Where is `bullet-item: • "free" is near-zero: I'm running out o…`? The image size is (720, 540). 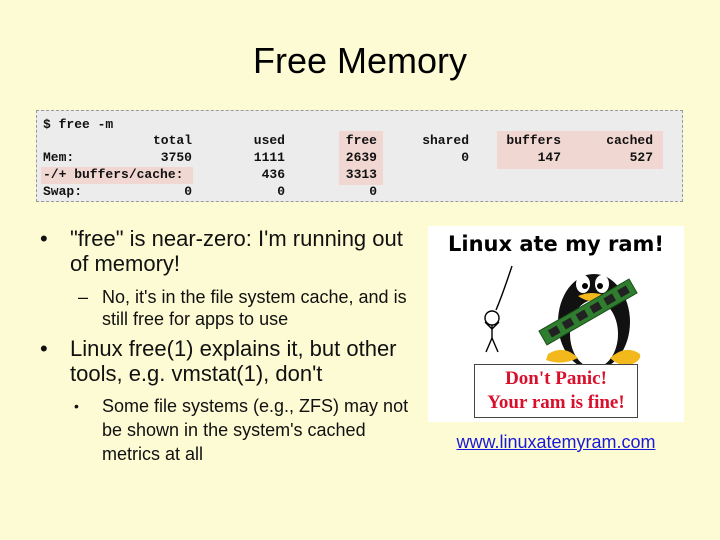 bullet-item: • "free" is near-zero: I'm running out o… is located at coordinates (228, 251).